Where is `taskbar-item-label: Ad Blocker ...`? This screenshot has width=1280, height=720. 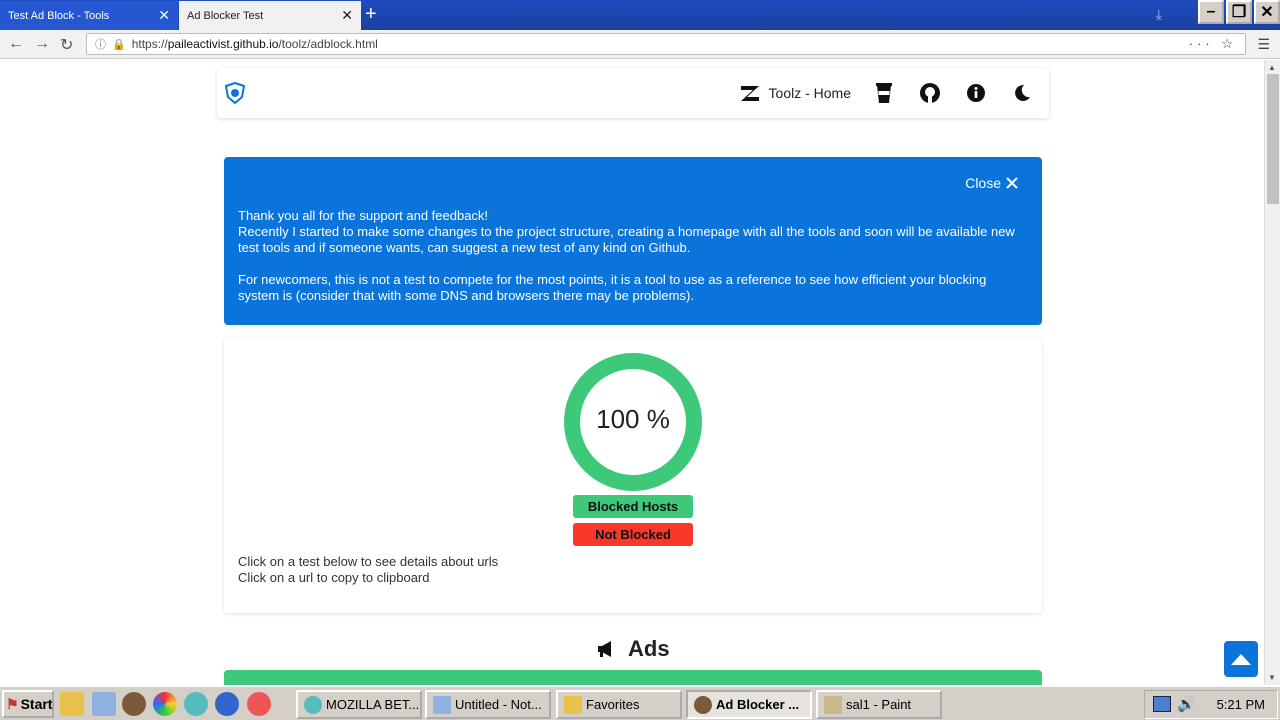
taskbar-item-label: Ad Blocker ... is located at coordinates (758, 704).